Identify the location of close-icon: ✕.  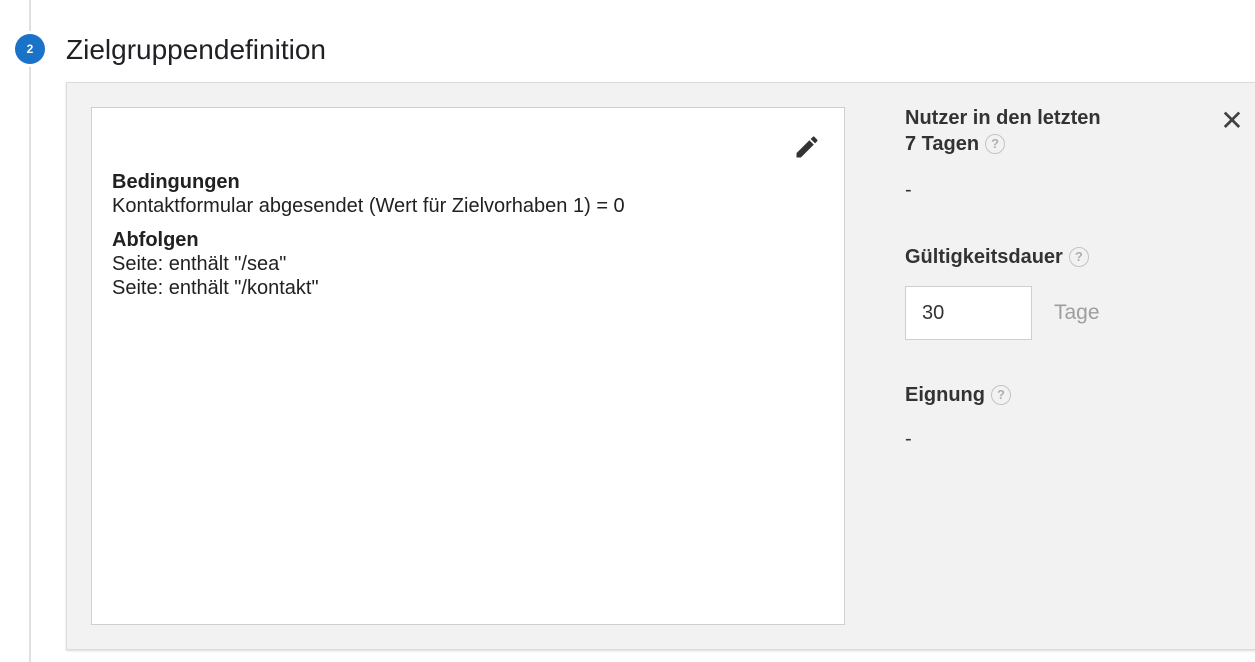
(1232, 120).